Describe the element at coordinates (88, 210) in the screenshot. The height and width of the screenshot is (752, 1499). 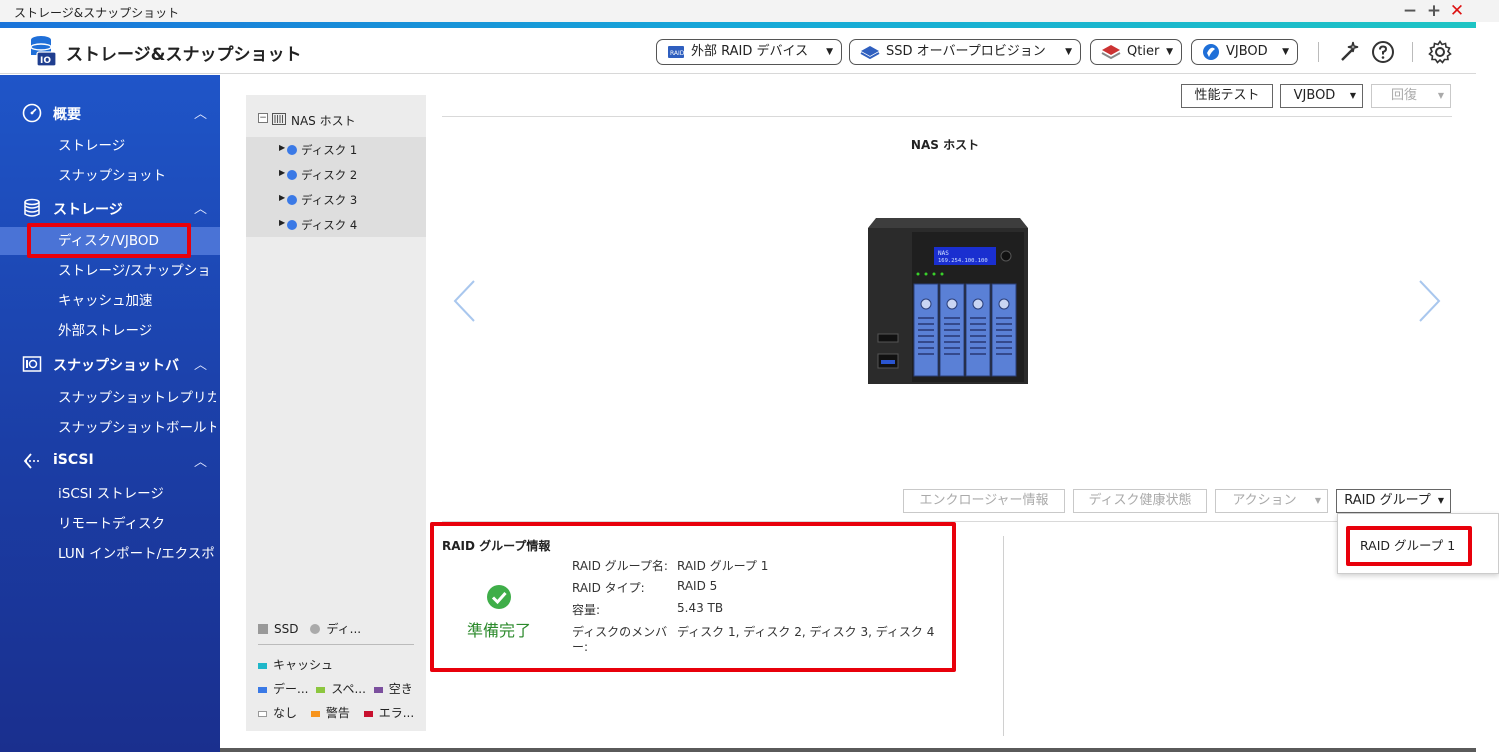
I see `sidebar-section-label: ストレージ` at that location.